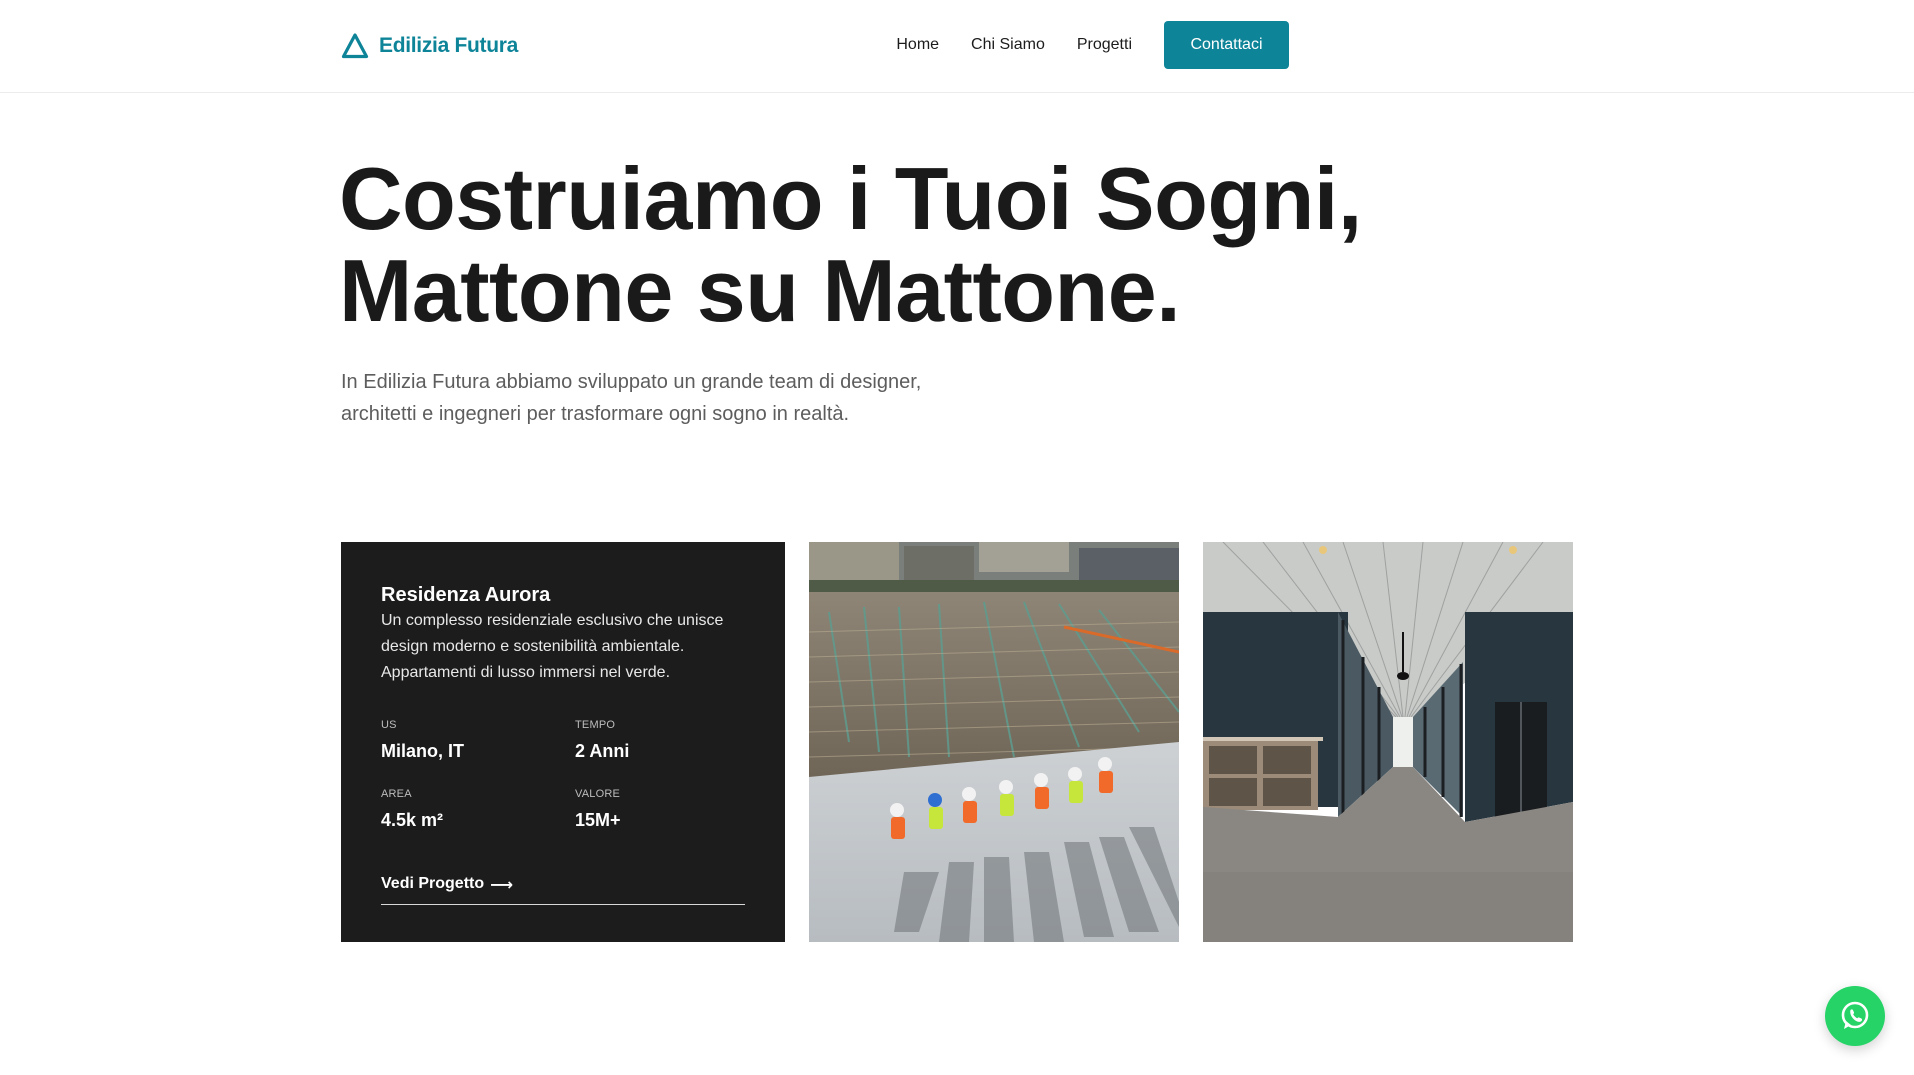  Describe the element at coordinates (449, 45) in the screenshot. I see `brand-name: Edilizia Futura` at that location.